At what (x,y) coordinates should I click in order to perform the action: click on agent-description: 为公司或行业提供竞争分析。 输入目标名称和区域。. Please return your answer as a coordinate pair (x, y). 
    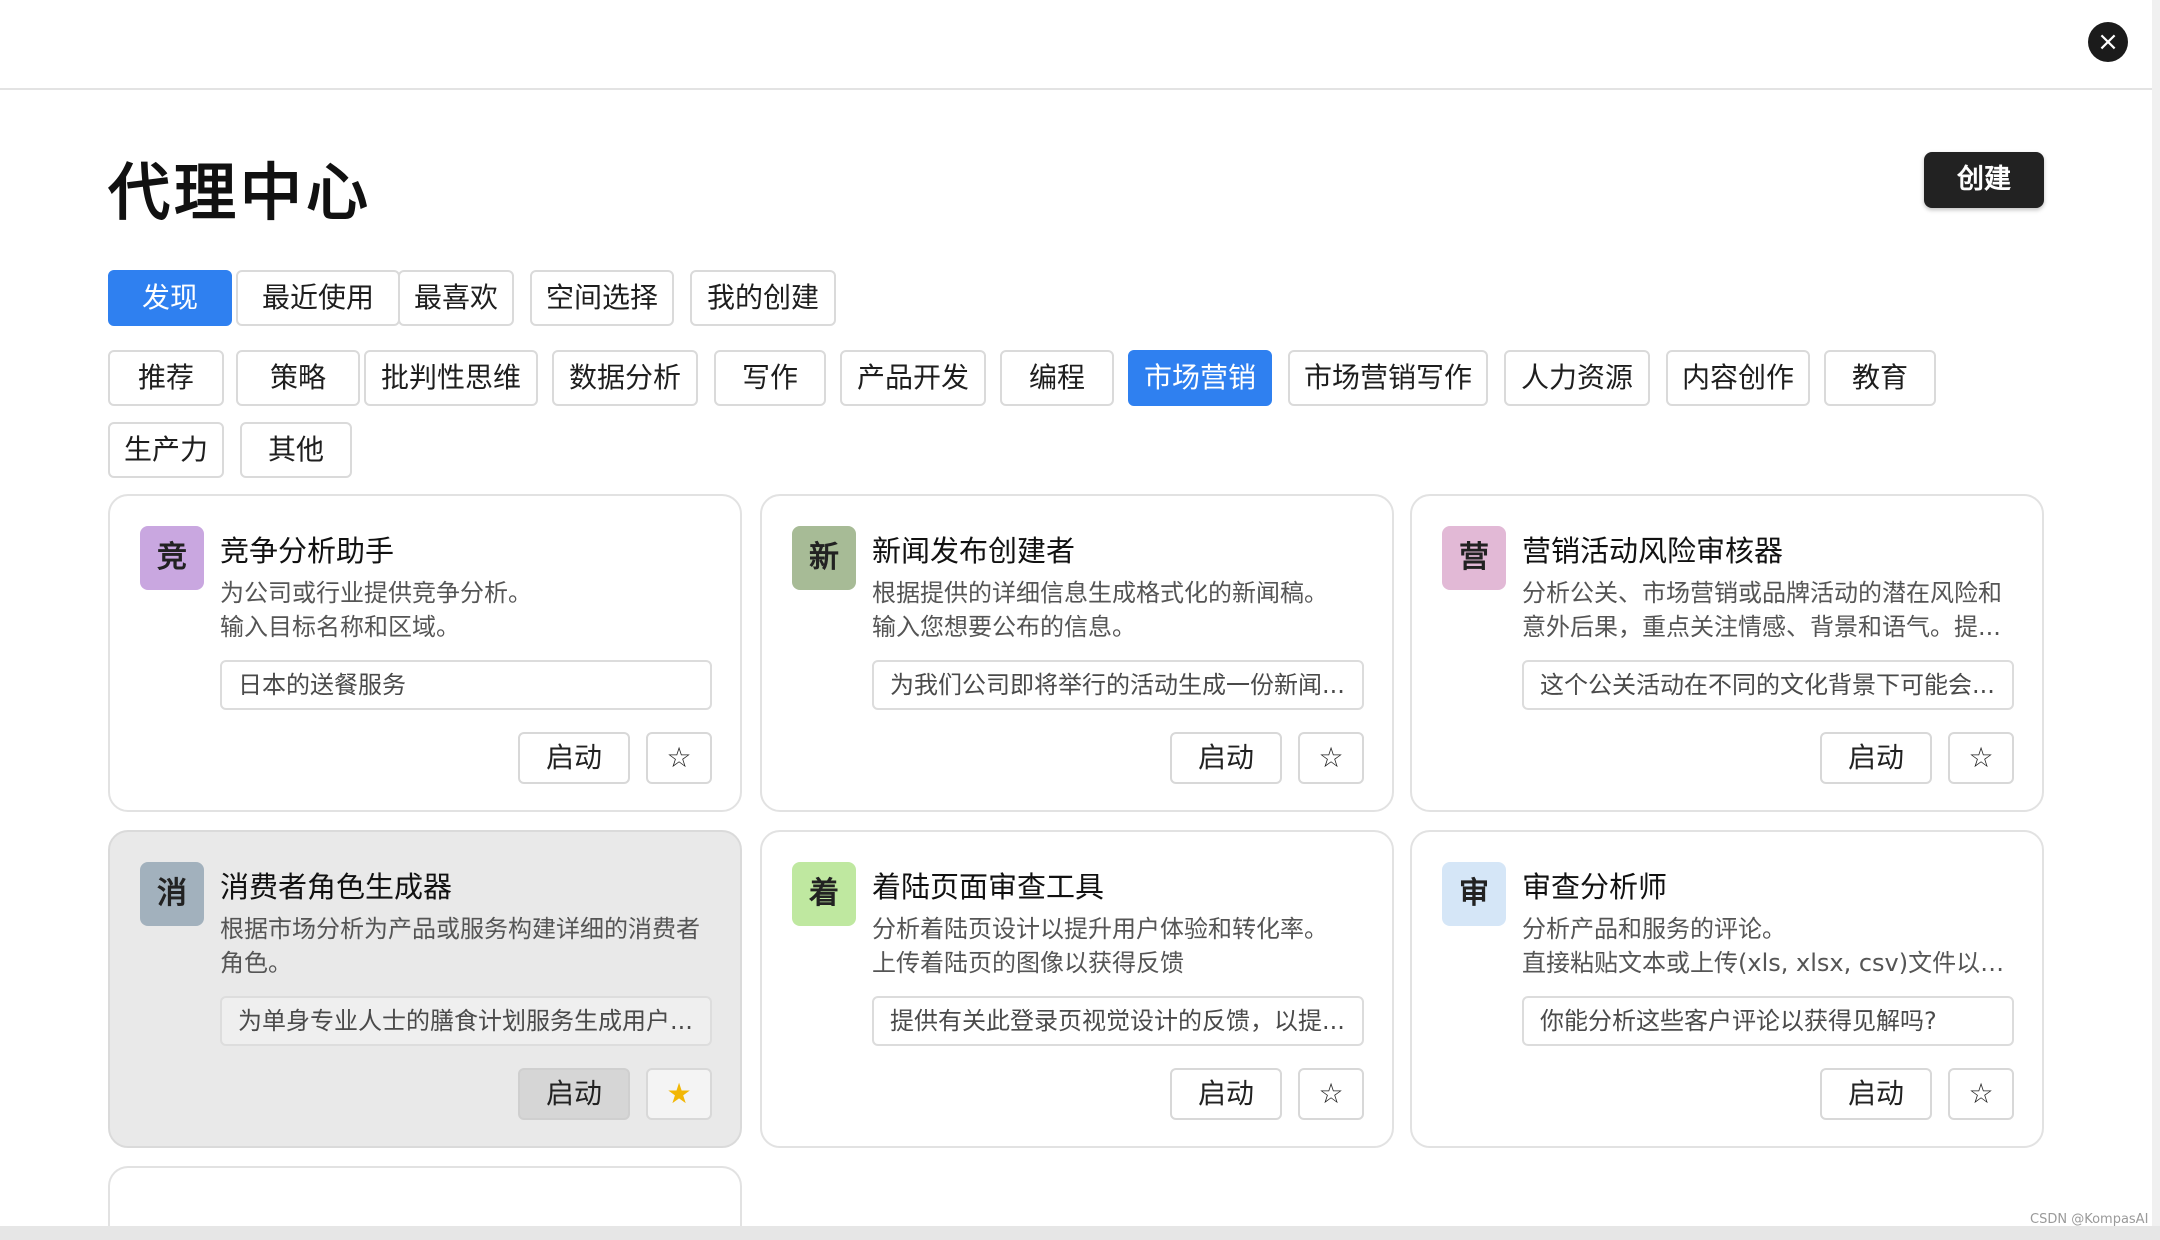
    Looking at the image, I should click on (470, 610).